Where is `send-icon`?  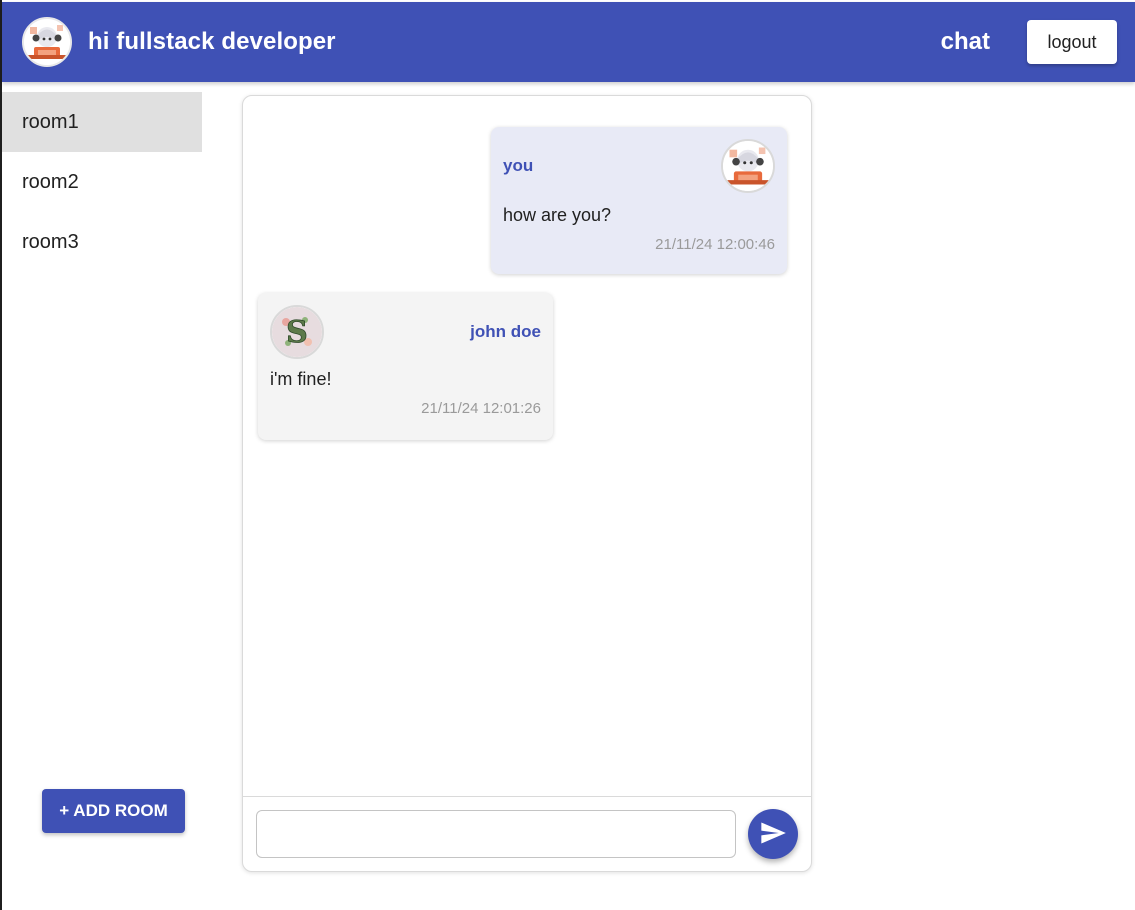
send-icon is located at coordinates (773, 834).